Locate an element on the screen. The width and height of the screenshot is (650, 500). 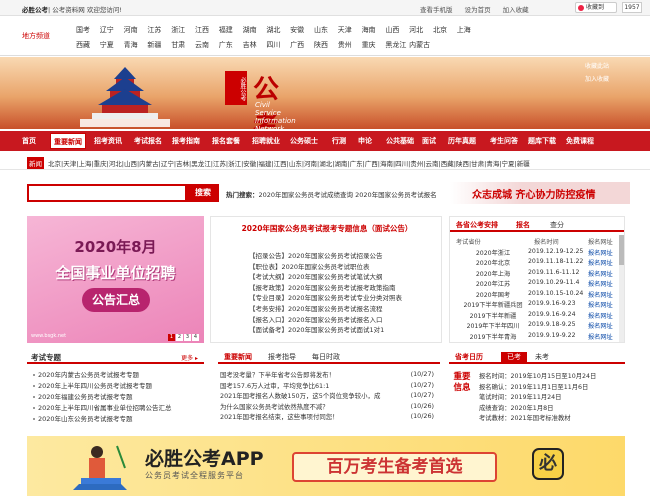
news-row: 为什么国家公务员考试依然热度不减？ (10/26) is located at coordinates (329, 407).